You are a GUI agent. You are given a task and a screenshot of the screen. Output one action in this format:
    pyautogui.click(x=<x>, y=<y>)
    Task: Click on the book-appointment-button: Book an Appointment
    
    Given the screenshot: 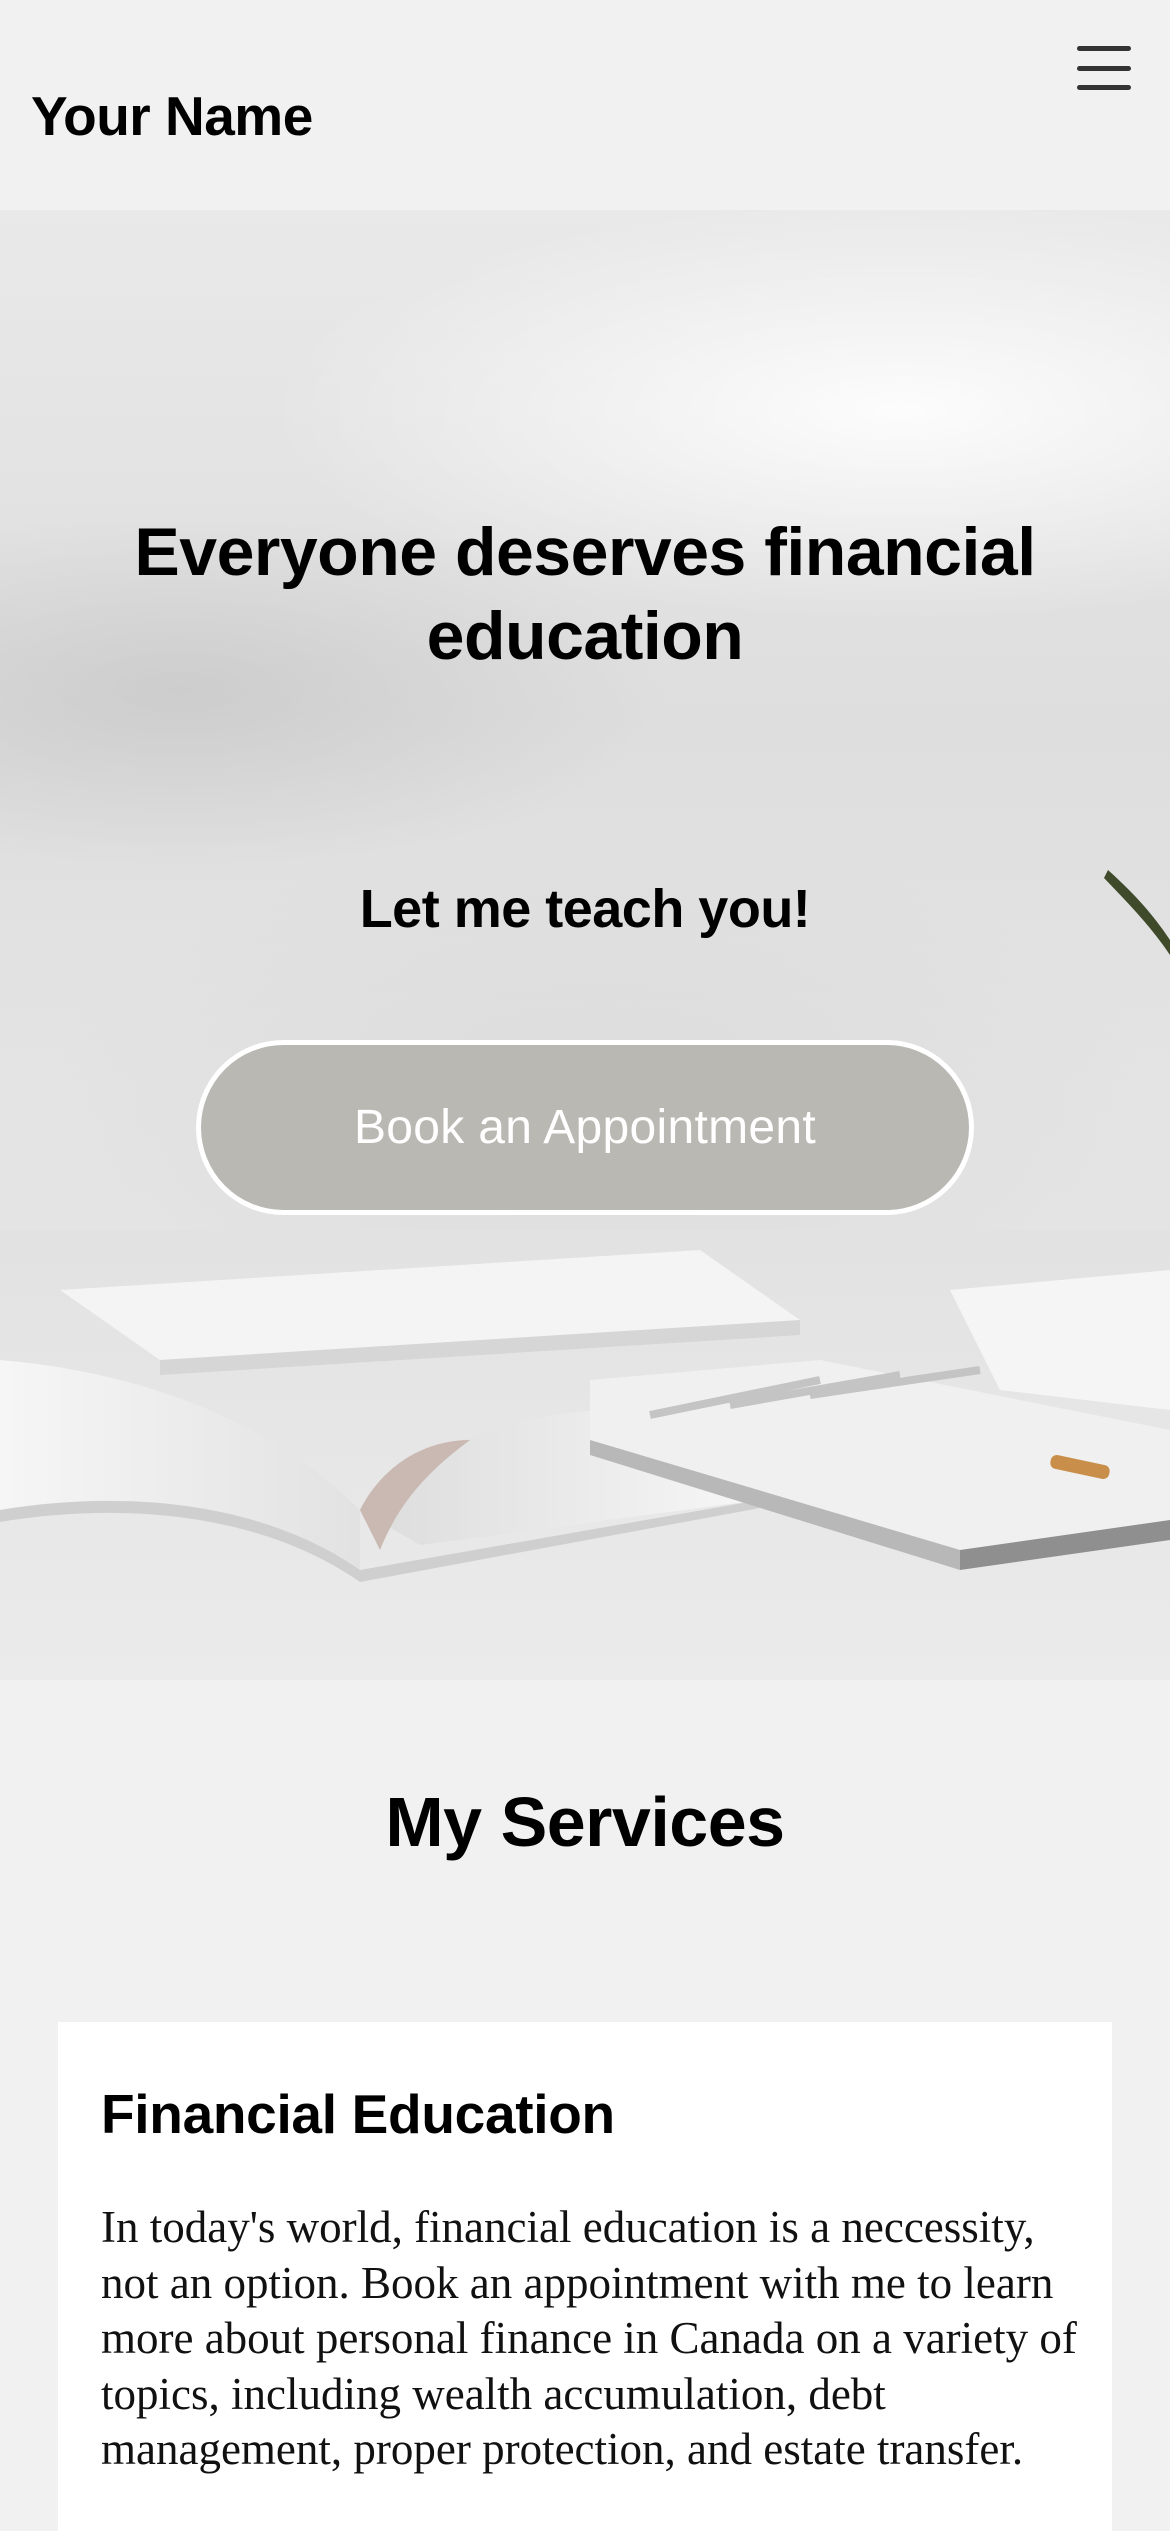 What is the action you would take?
    pyautogui.click(x=585, y=1127)
    